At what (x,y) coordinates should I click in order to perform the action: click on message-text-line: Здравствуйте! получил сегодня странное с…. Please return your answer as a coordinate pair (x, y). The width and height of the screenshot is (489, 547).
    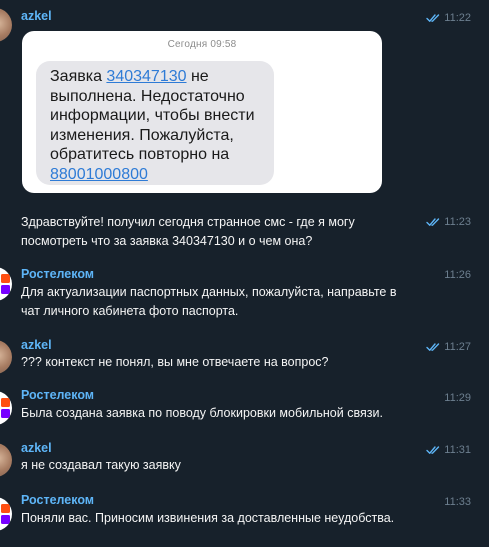
    Looking at the image, I should click on (188, 222).